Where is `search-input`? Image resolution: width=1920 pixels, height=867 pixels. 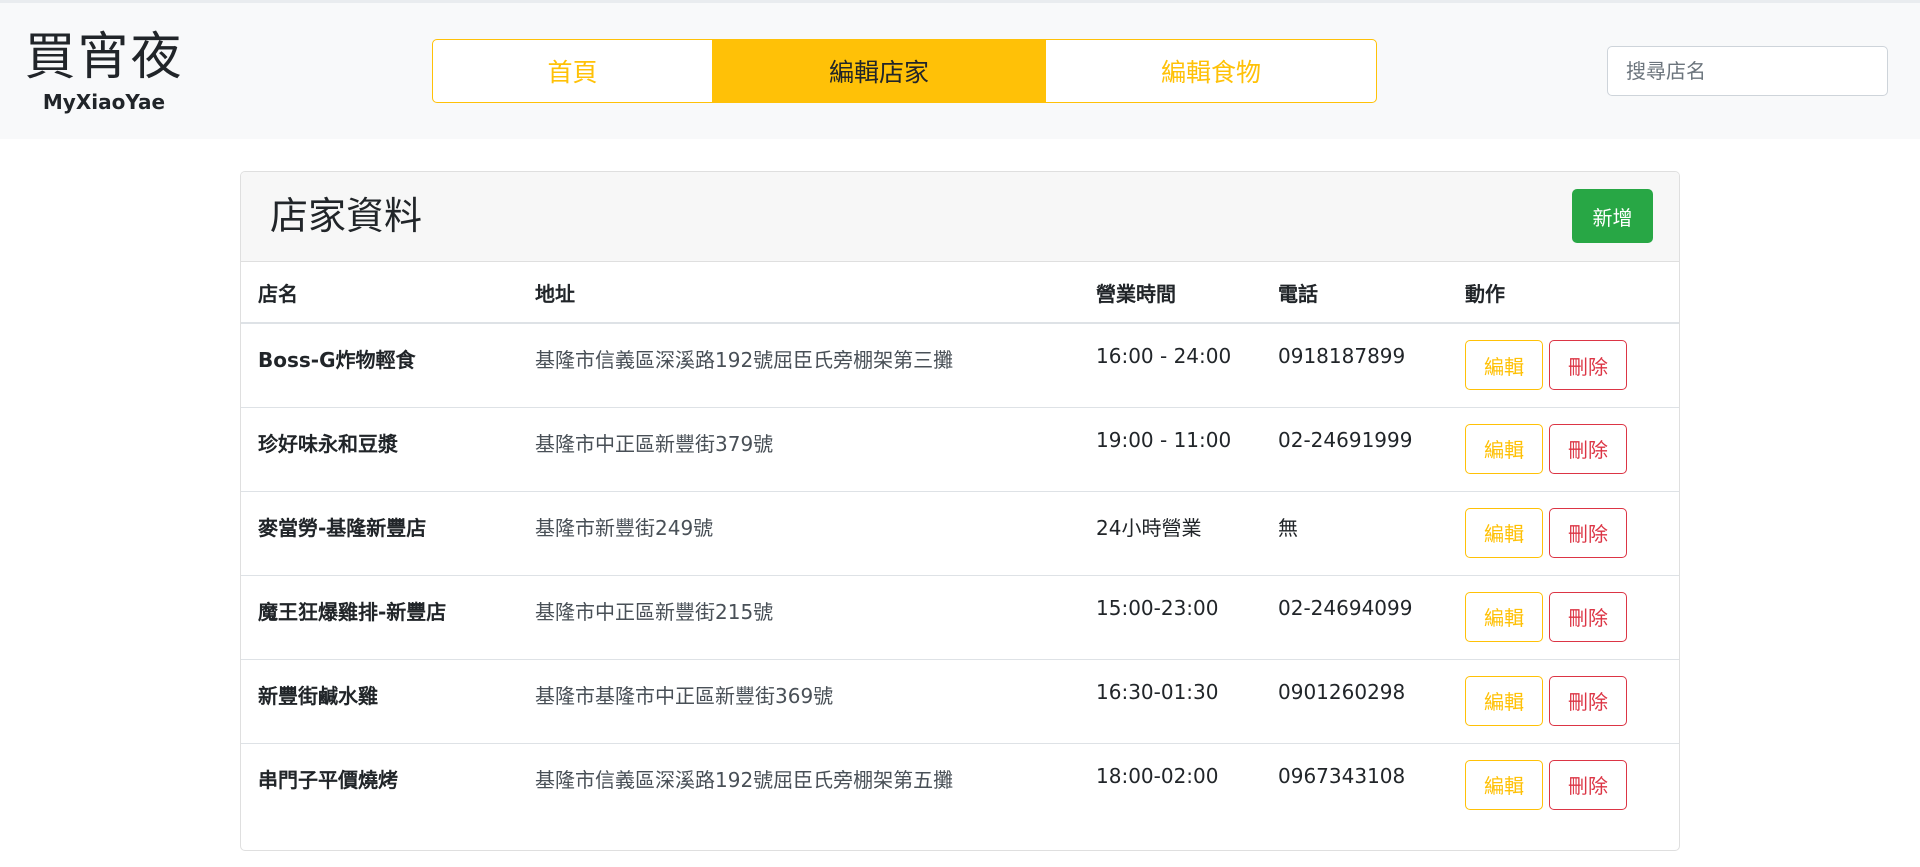
search-input is located at coordinates (1747, 71).